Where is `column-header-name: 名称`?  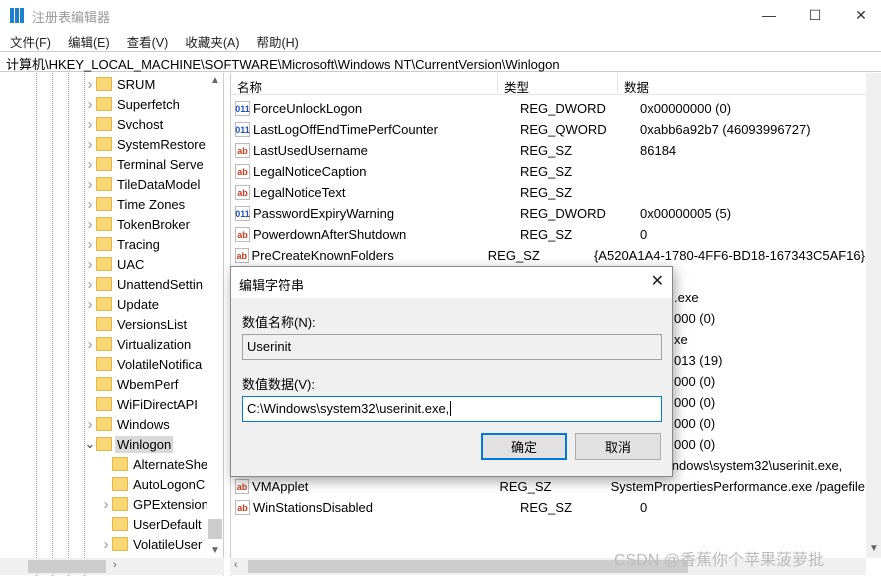
column-header-name: 名称 is located at coordinates (364, 84).